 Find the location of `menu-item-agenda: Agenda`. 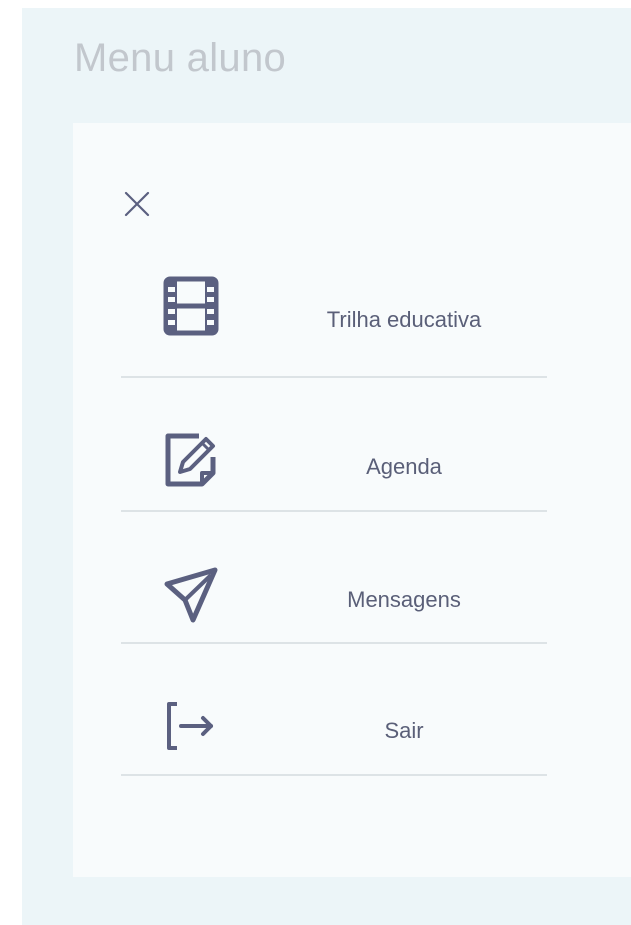

menu-item-agenda: Agenda is located at coordinates (334, 445).